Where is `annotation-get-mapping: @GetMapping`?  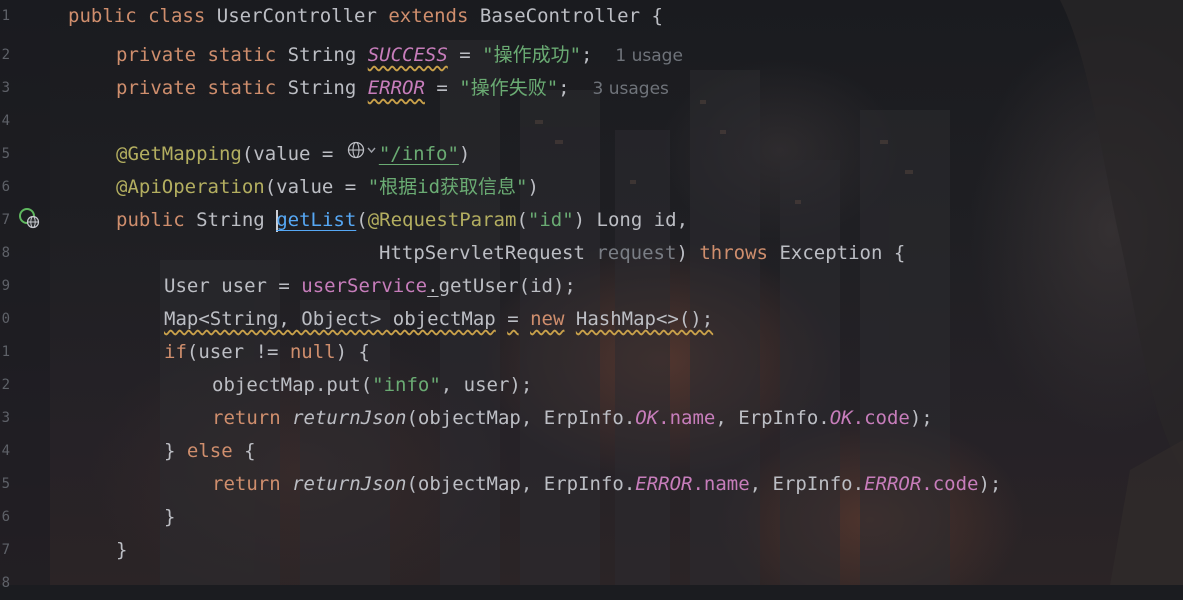
annotation-get-mapping: @GetMapping is located at coordinates (179, 154).